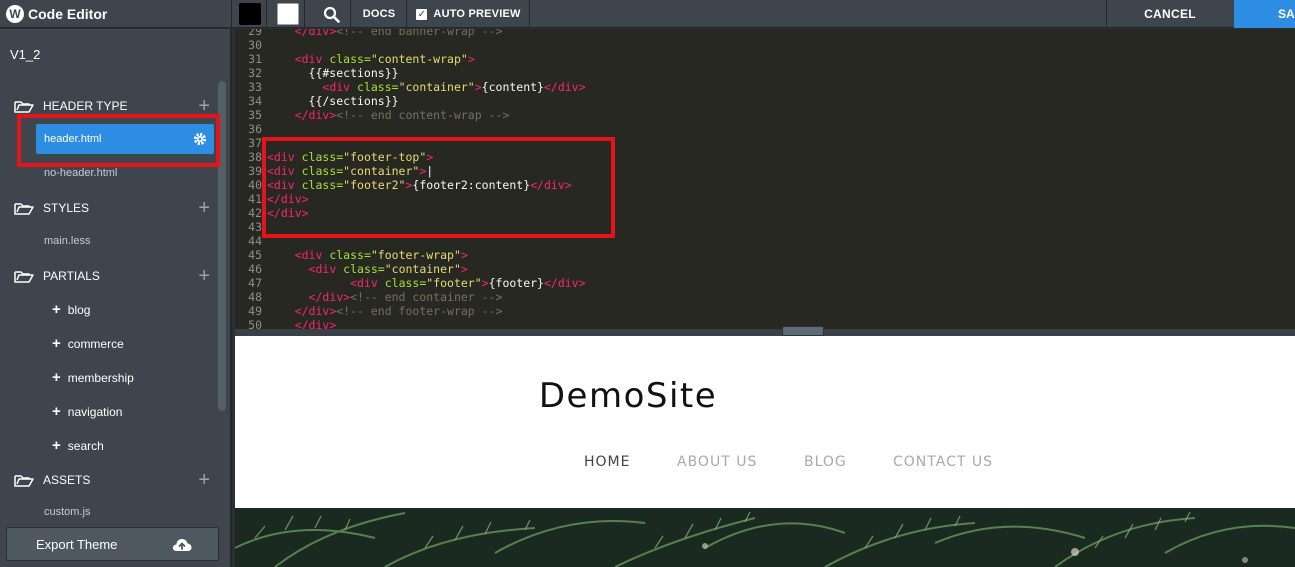  I want to click on nav-home: HOME, so click(607, 462).